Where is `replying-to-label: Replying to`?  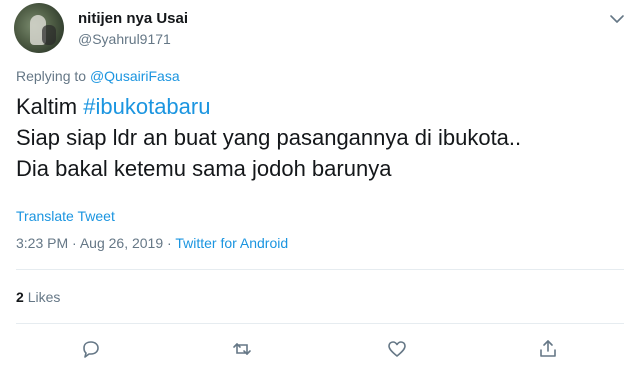
replying-to-label: Replying to is located at coordinates (51, 76).